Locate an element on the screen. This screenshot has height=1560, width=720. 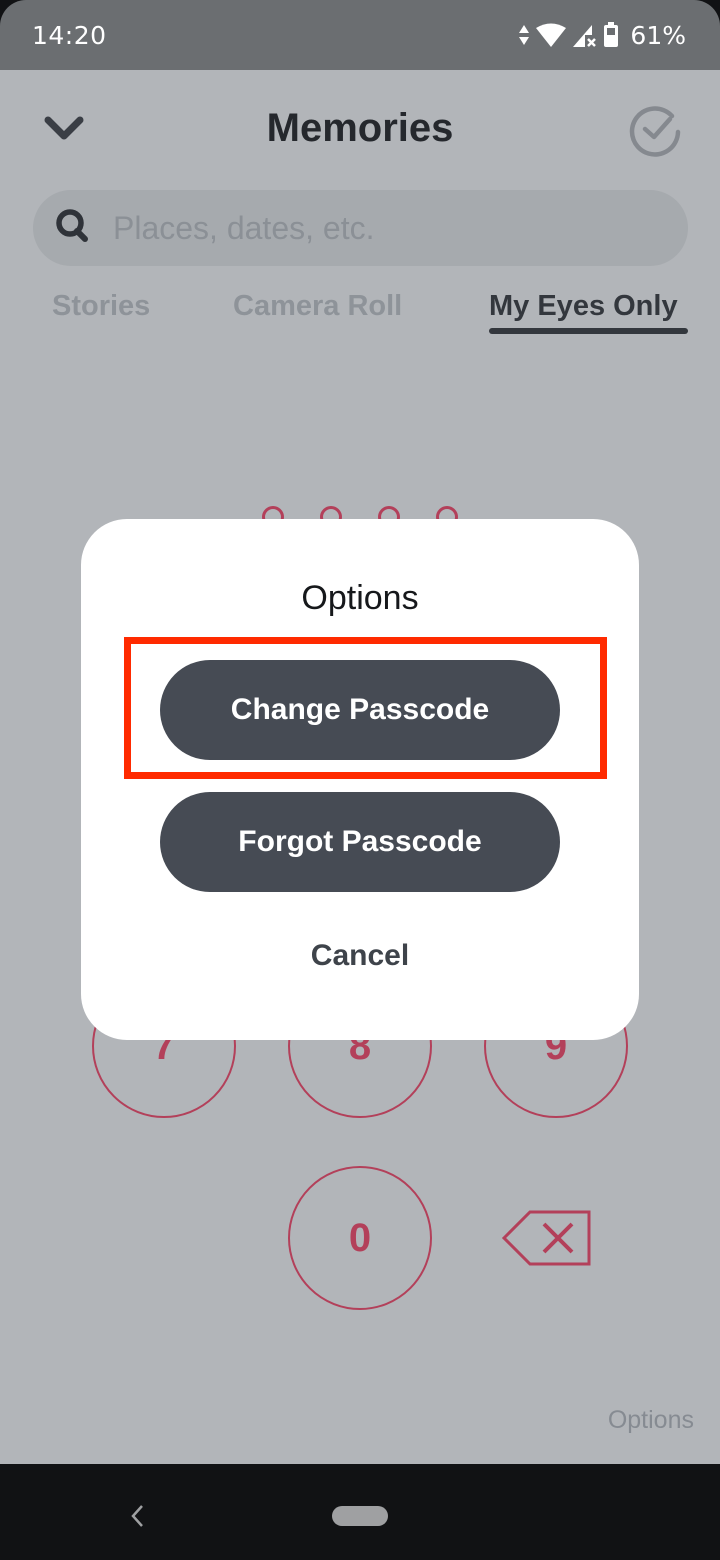
tab-my-eyes-only: My Eyes Only is located at coordinates (583, 306).